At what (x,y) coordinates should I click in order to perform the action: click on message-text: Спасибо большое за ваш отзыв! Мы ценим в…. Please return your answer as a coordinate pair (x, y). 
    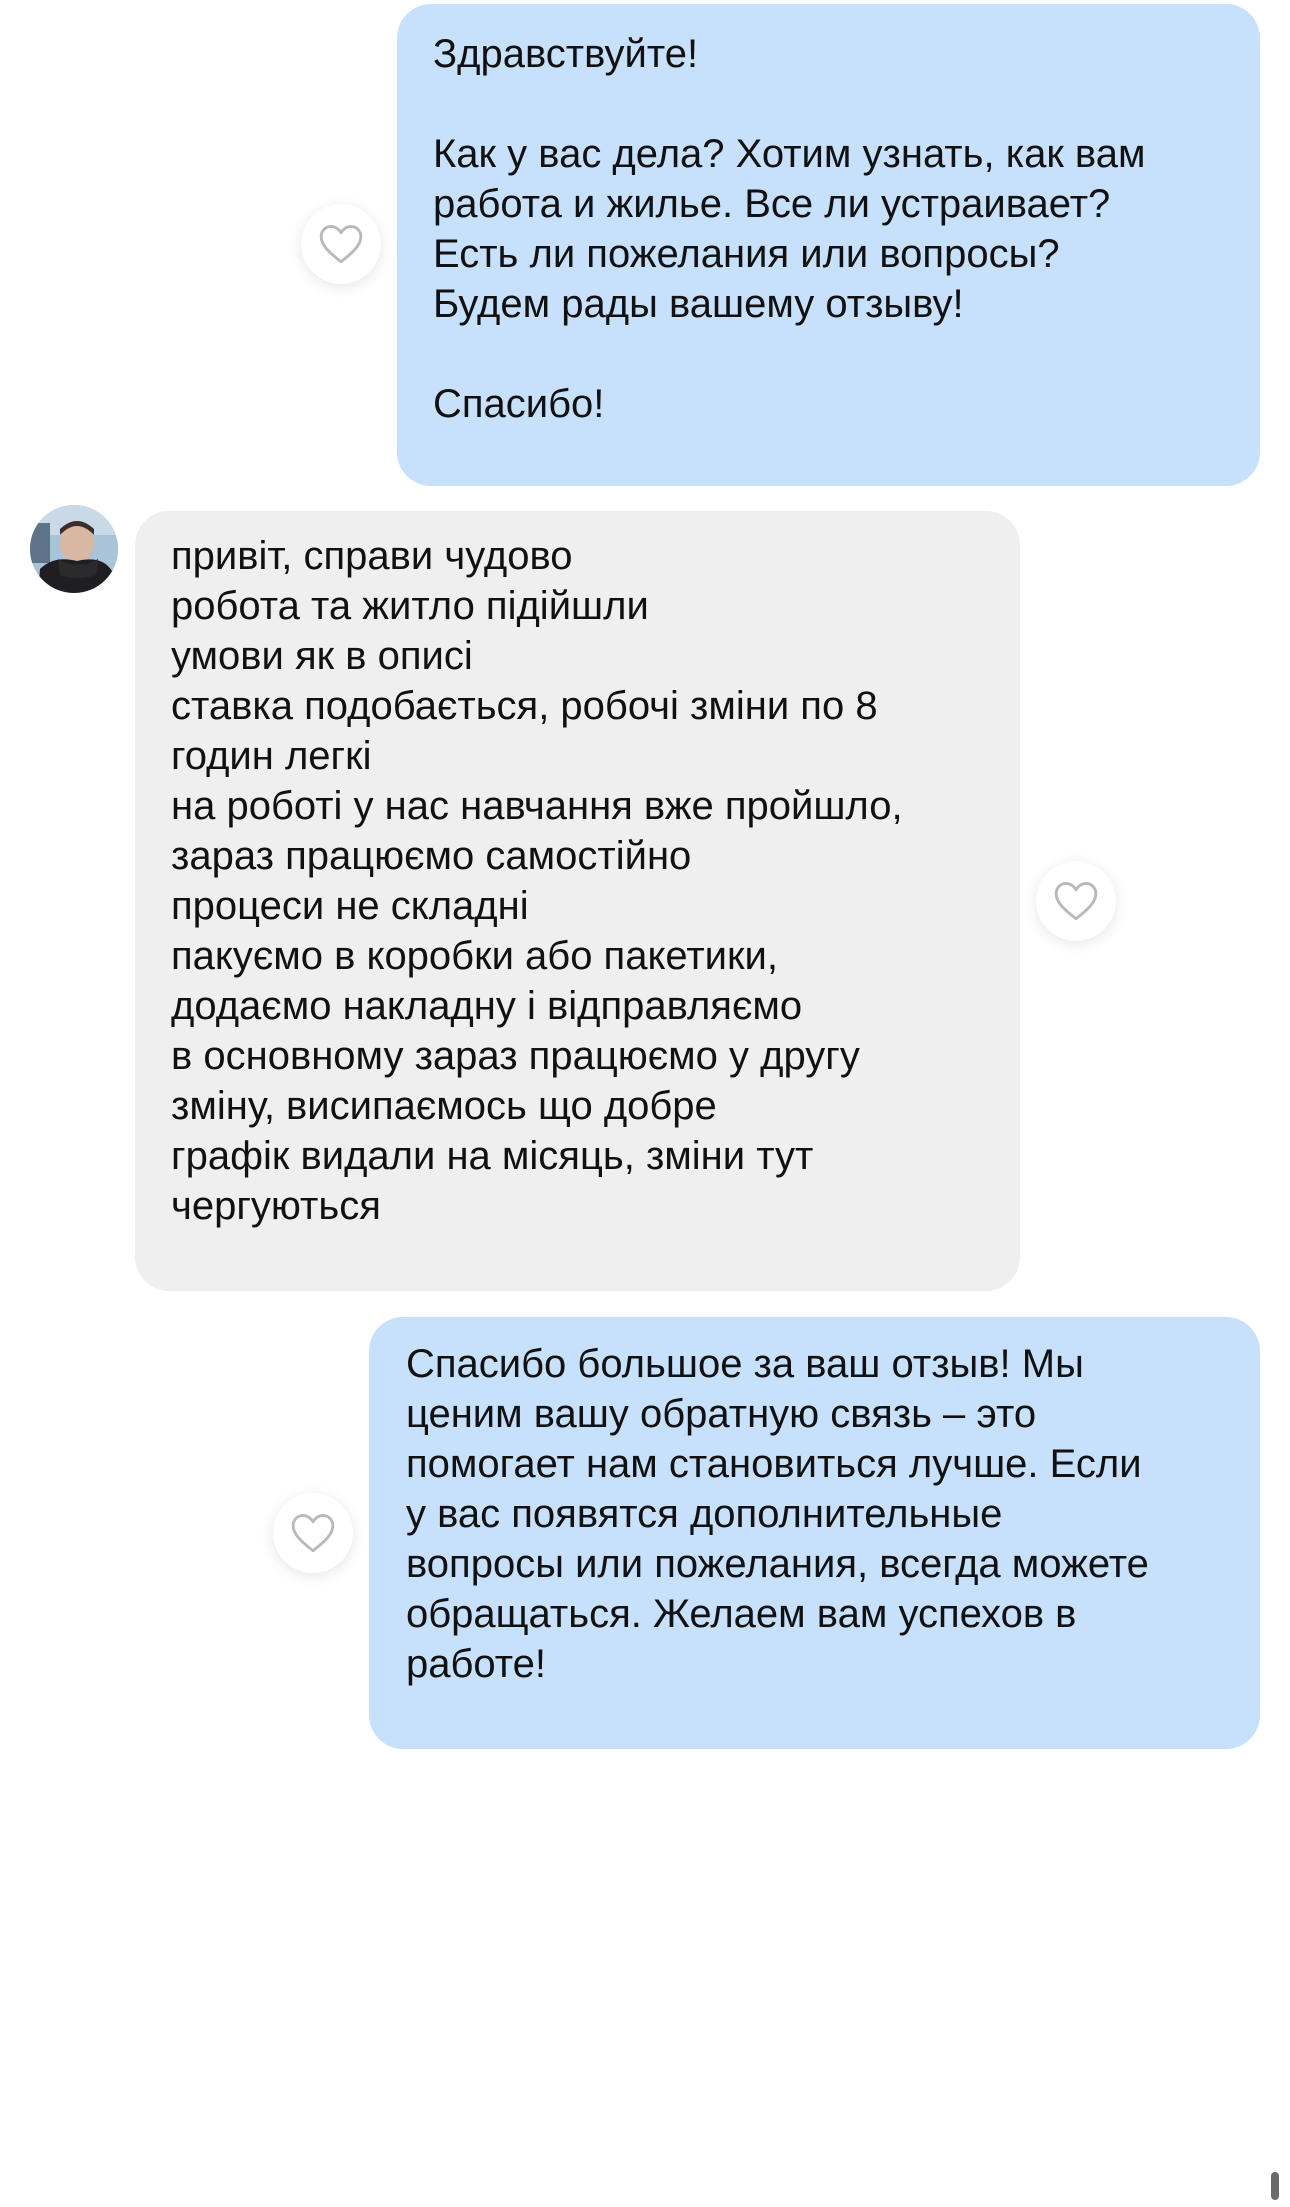
    Looking at the image, I should click on (777, 1514).